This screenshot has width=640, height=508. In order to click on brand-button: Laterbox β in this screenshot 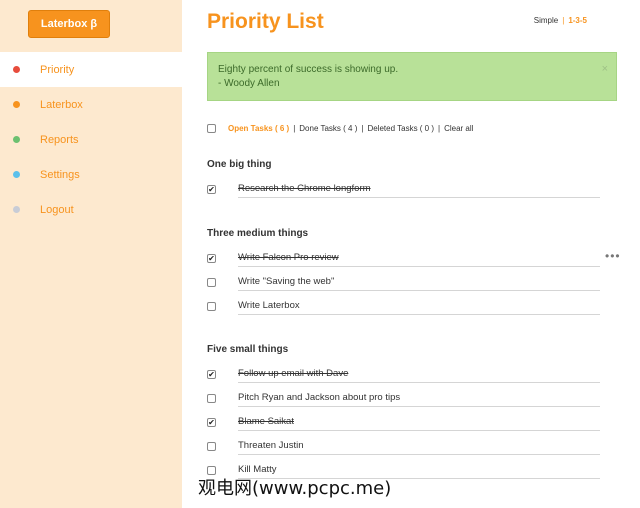, I will do `click(69, 24)`.